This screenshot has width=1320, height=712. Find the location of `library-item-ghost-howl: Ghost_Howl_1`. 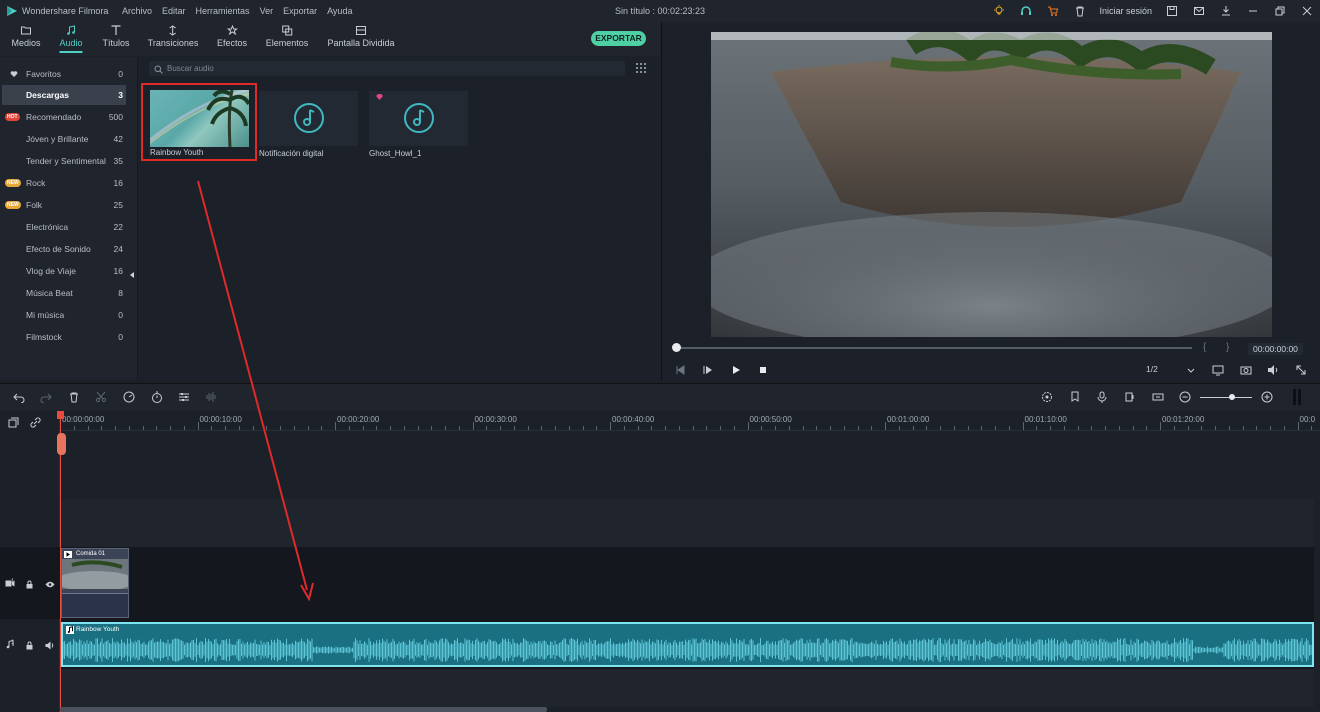

library-item-ghost-howl: Ghost_Howl_1 is located at coordinates (418, 124).